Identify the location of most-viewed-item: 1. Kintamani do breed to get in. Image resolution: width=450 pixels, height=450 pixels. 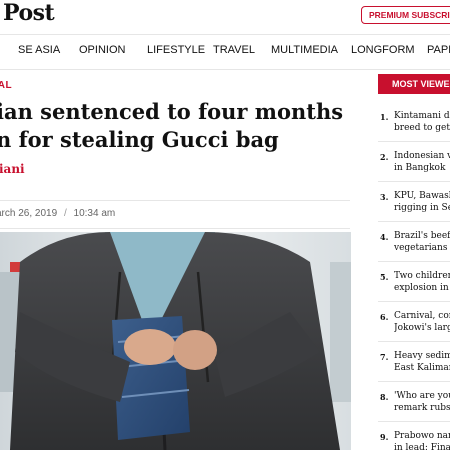
(414, 122).